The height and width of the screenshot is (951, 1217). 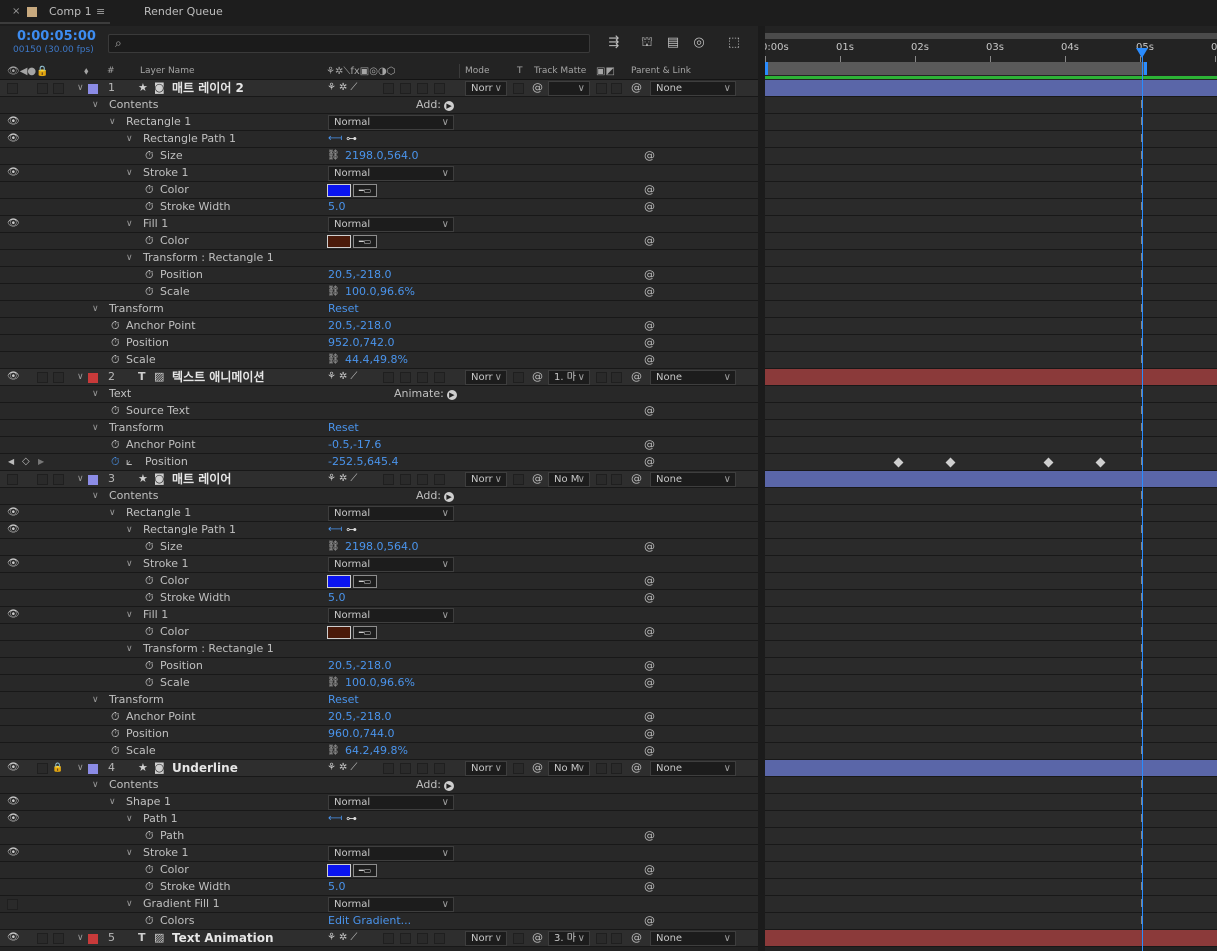 What do you see at coordinates (601, 479) in the screenshot?
I see `matte-alpha-switch` at bounding box center [601, 479].